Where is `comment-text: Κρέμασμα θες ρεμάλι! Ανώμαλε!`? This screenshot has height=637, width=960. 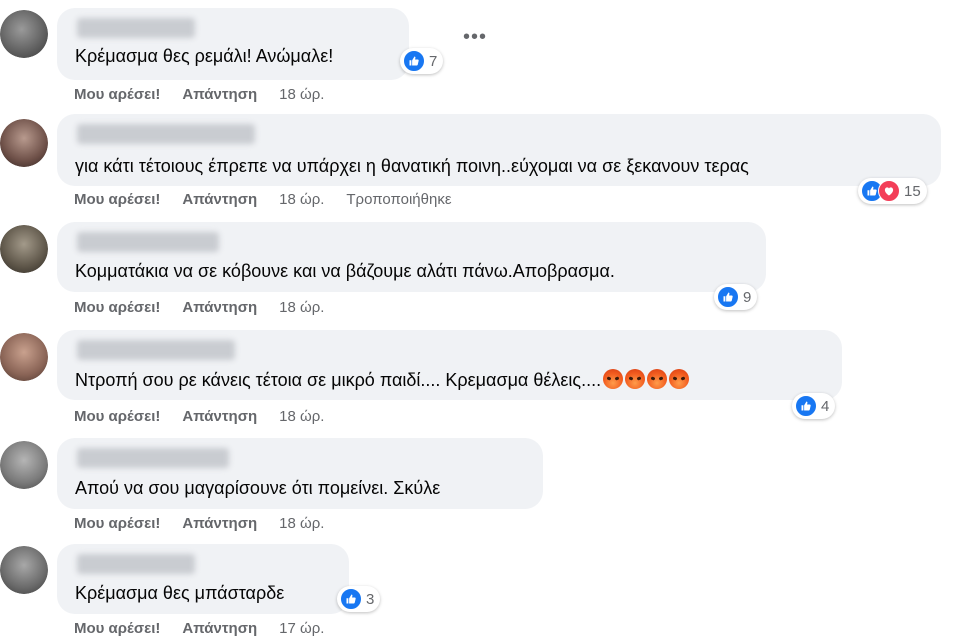 comment-text: Κρέμασμα θες ρεμάλι! Ανώμαλε! is located at coordinates (204, 56).